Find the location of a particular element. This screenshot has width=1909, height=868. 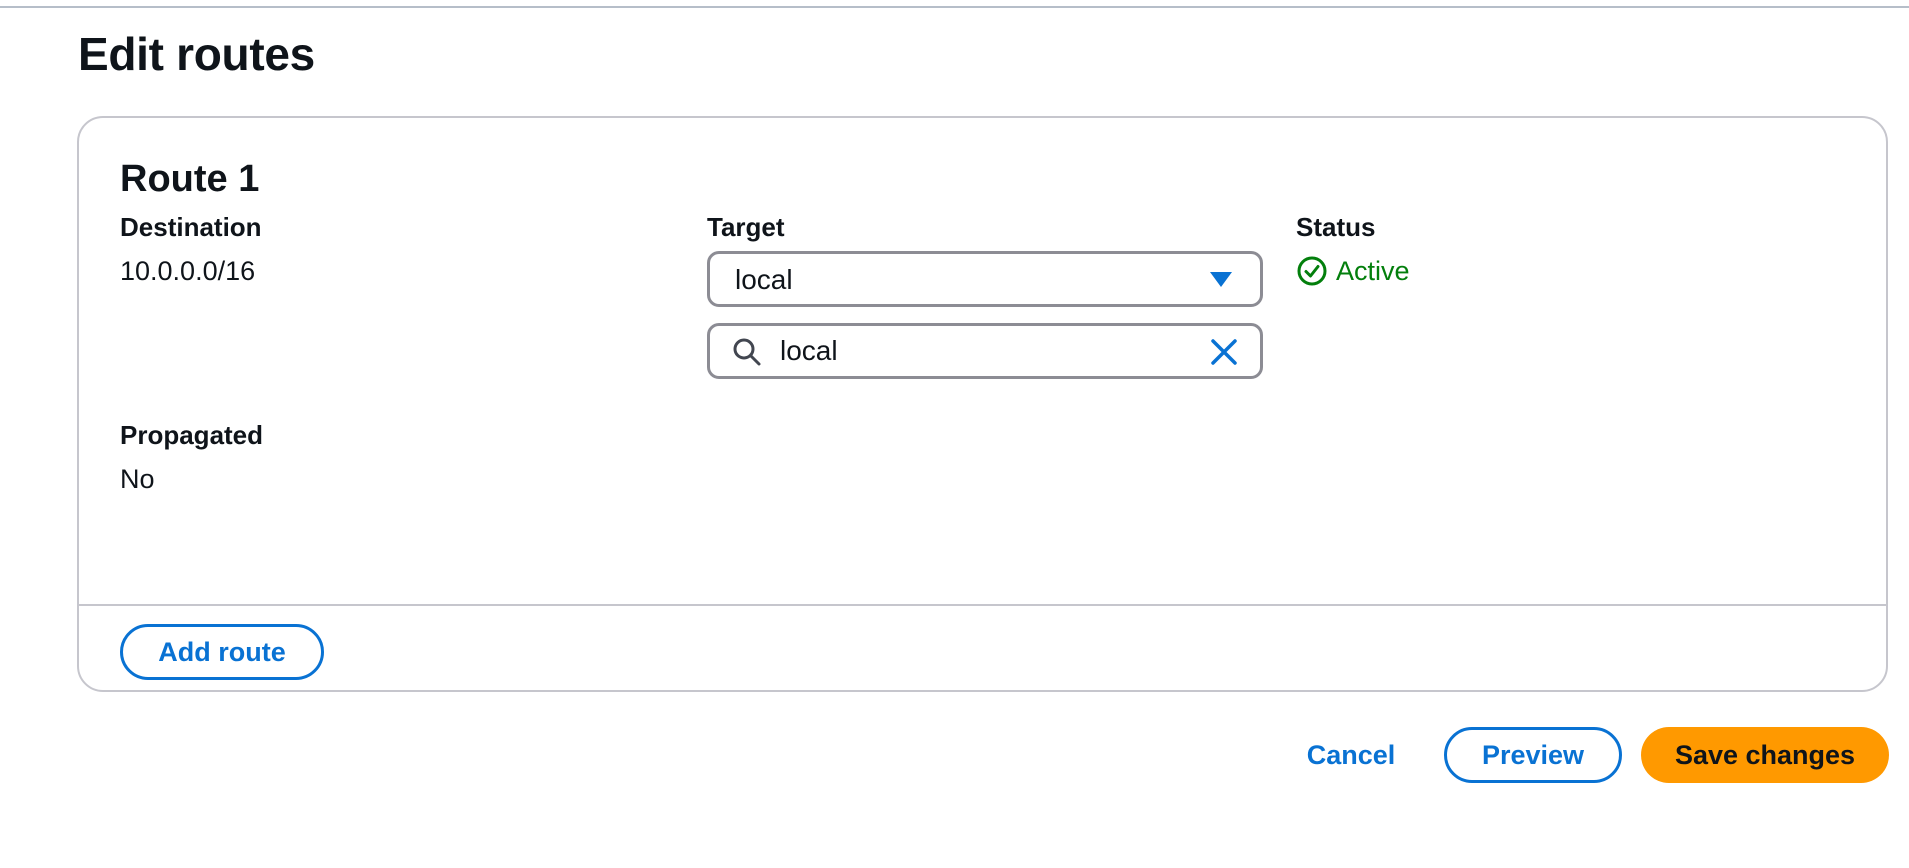

propagated-label: Propagated is located at coordinates (192, 435).